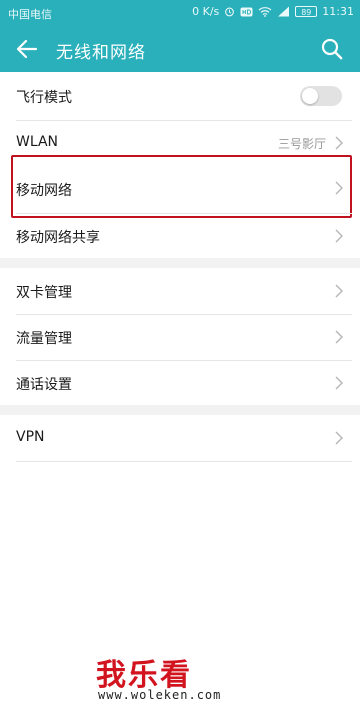  Describe the element at coordinates (284, 11) in the screenshot. I see `signal-icon` at that location.